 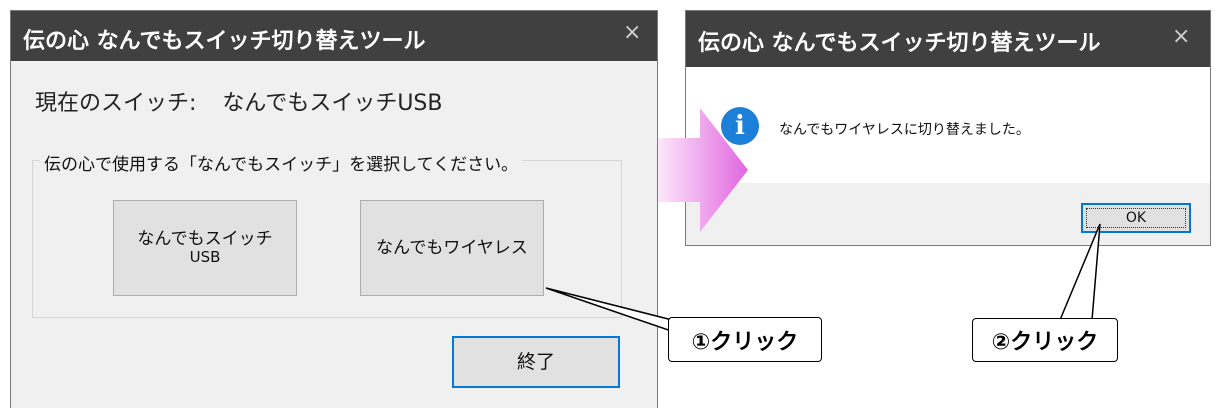 I want to click on arrow-right-icon, so click(x=703, y=170).